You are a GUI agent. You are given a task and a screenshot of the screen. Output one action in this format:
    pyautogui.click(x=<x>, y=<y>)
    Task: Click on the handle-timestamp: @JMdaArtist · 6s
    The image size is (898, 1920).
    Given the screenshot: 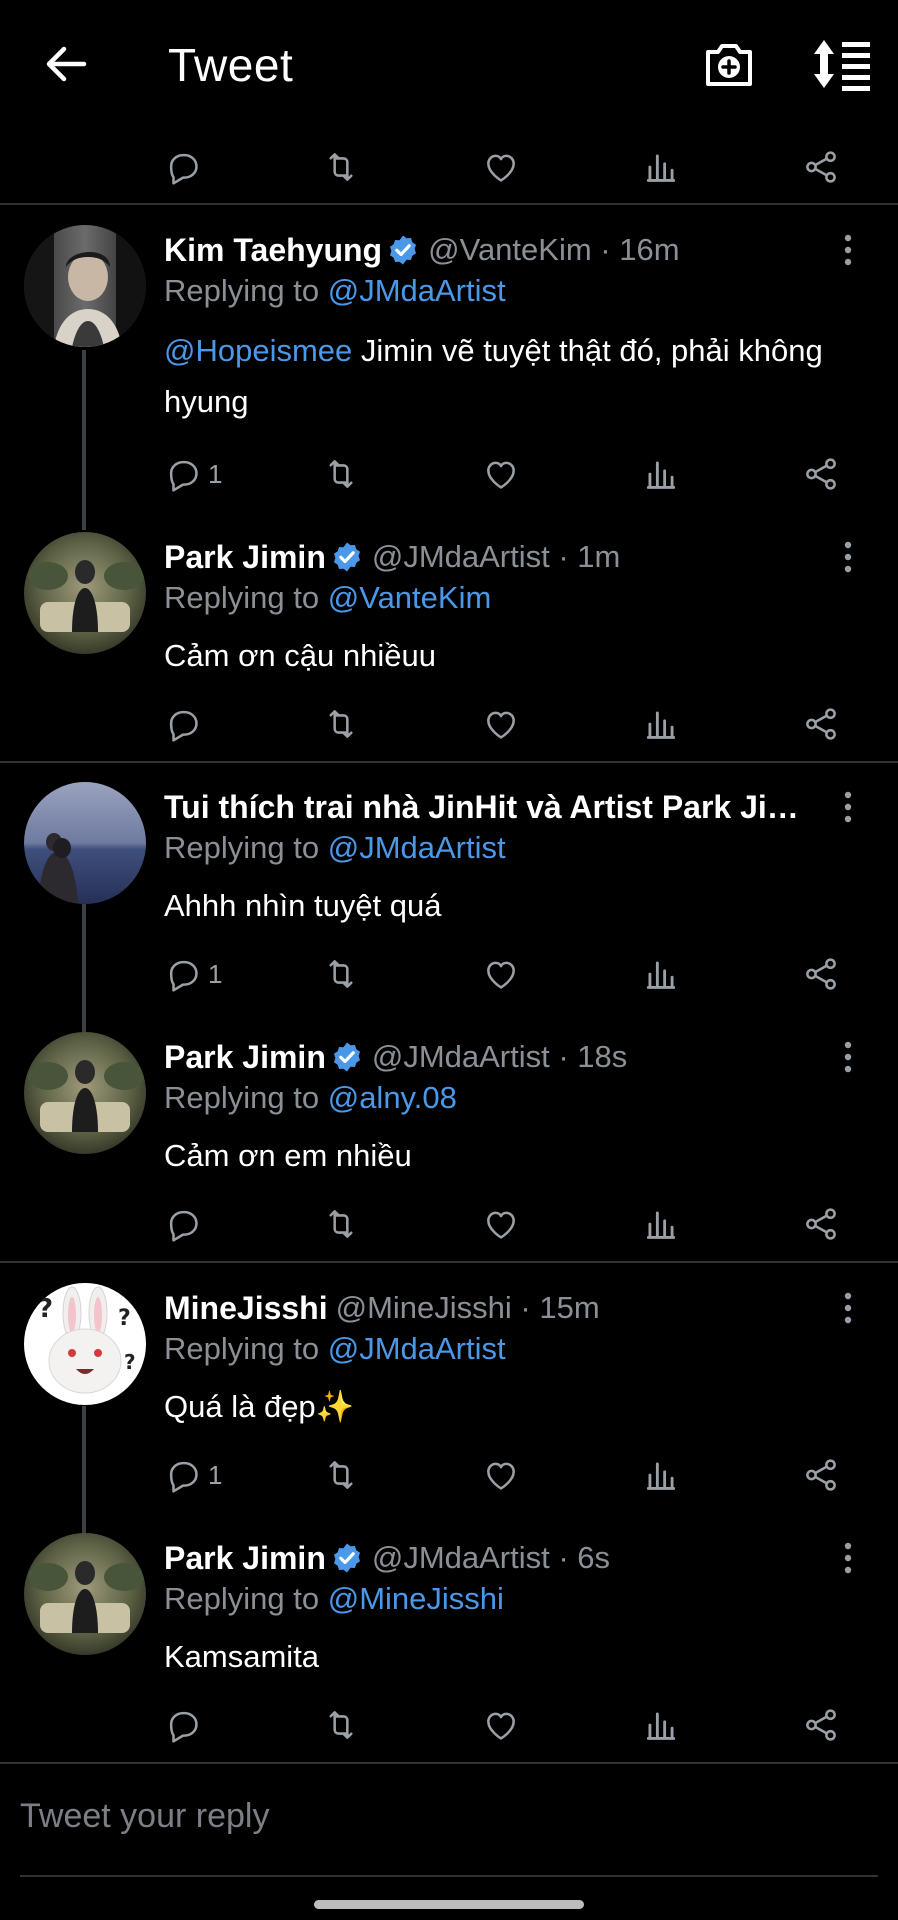 What is the action you would take?
    pyautogui.click(x=491, y=1557)
    